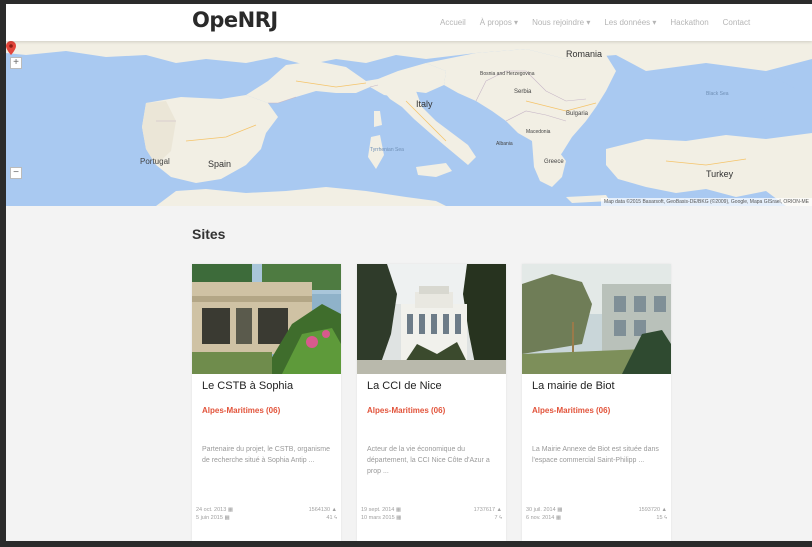 The width and height of the screenshot is (812, 547). What do you see at coordinates (720, 174) in the screenshot?
I see `map-label-turkey: Turkey` at bounding box center [720, 174].